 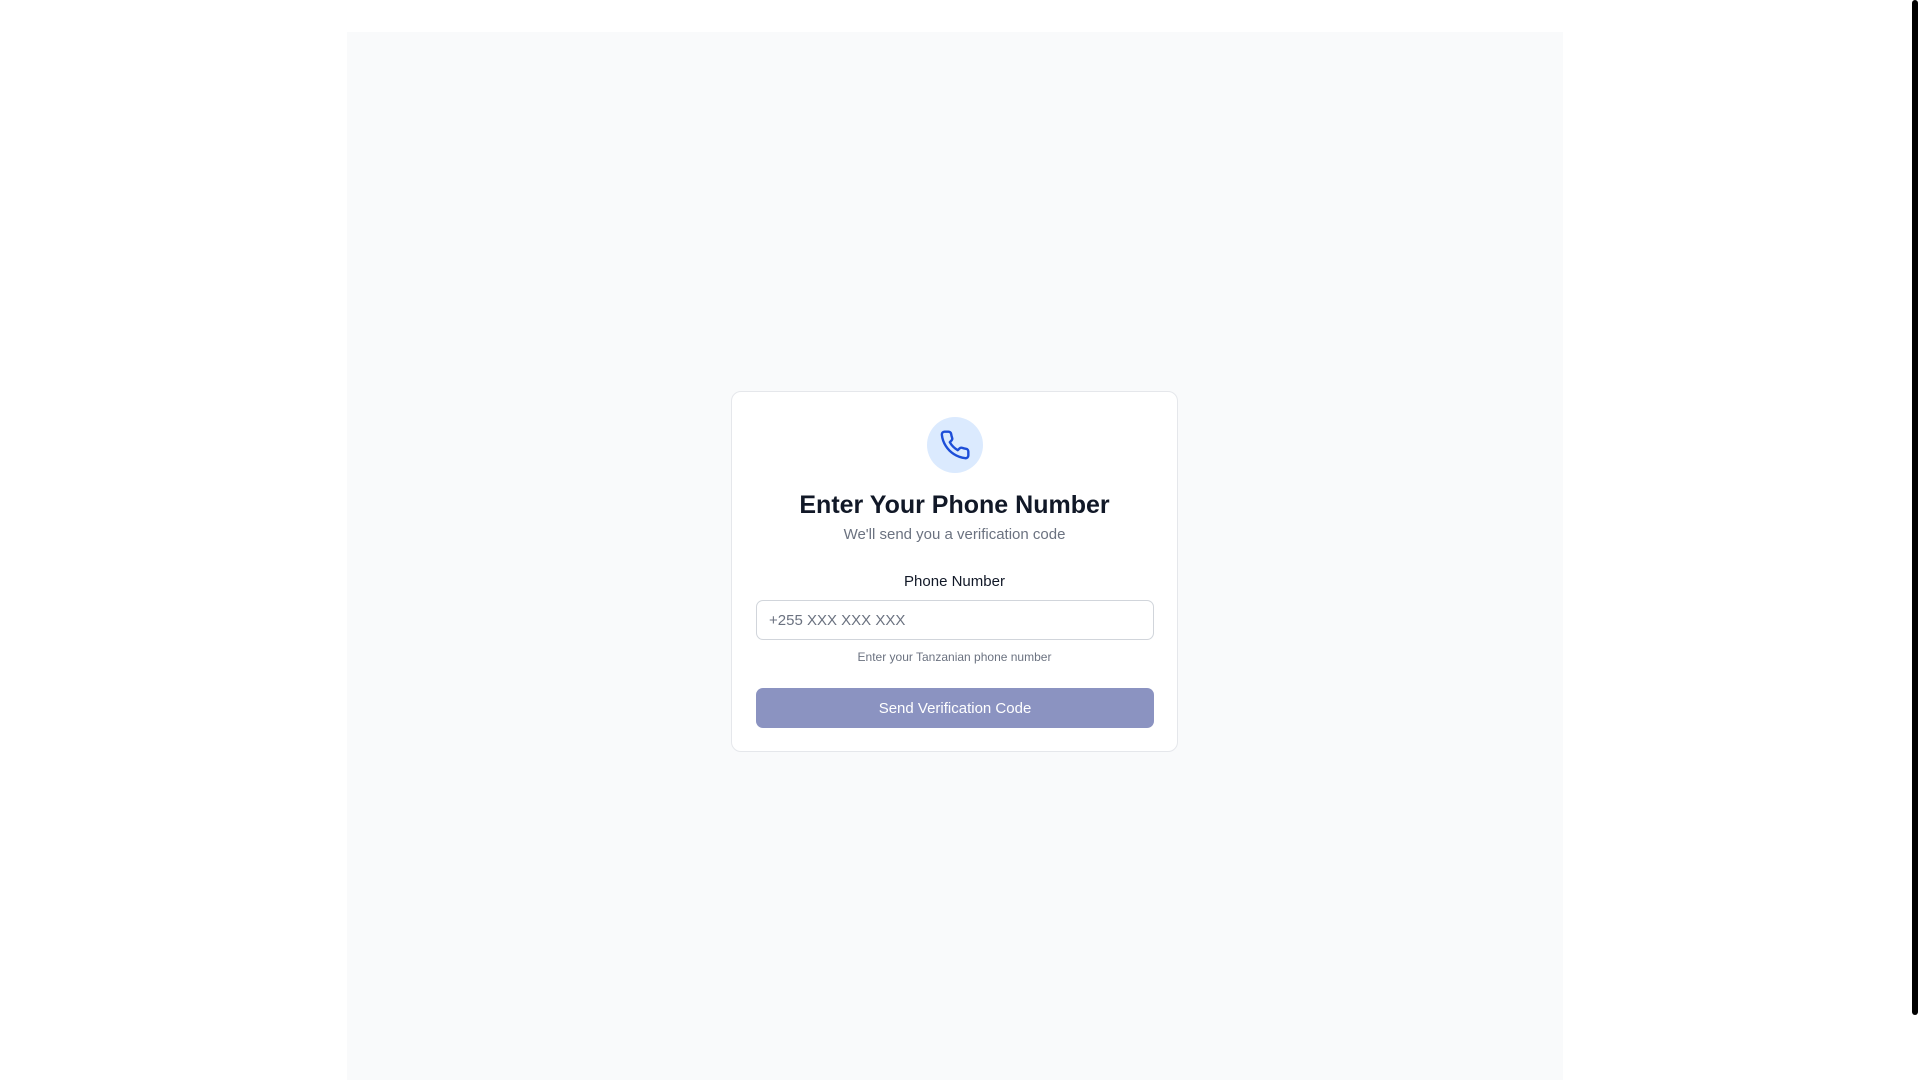 I want to click on phone-icon, so click(x=955, y=445).